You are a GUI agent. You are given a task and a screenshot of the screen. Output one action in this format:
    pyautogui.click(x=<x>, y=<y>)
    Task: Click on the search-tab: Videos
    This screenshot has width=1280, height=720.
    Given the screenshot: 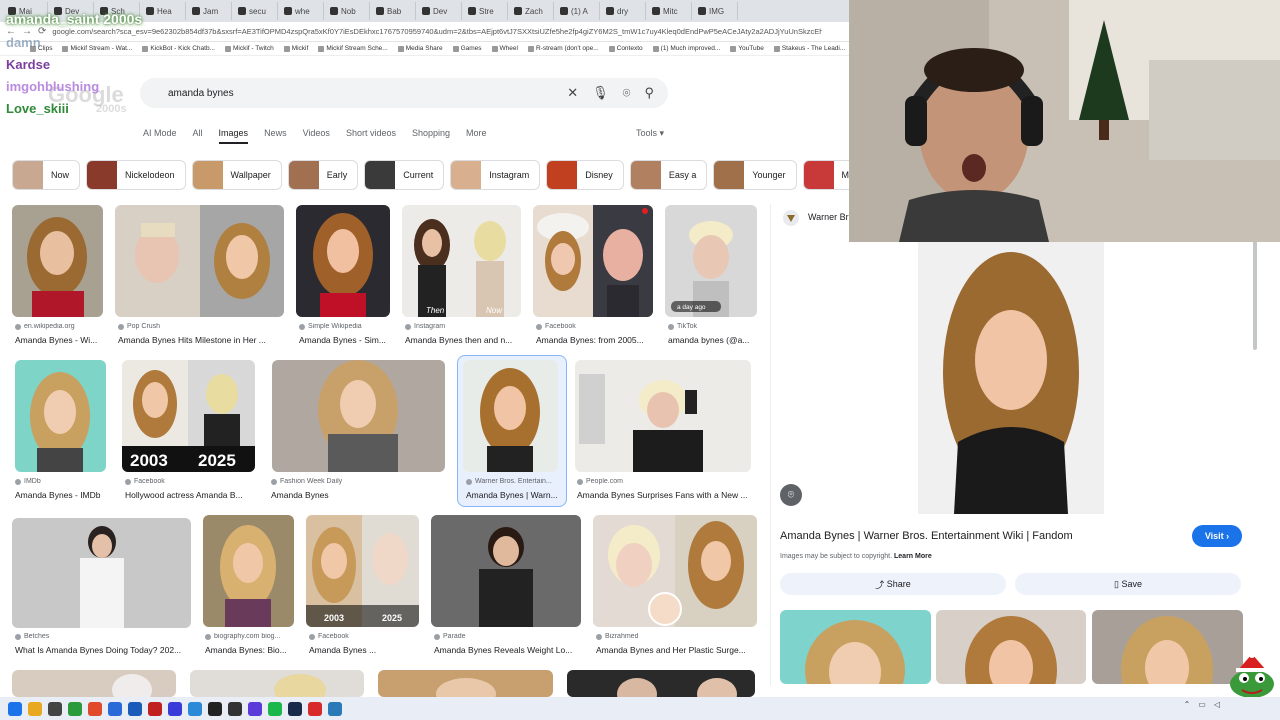 What is the action you would take?
    pyautogui.click(x=316, y=136)
    